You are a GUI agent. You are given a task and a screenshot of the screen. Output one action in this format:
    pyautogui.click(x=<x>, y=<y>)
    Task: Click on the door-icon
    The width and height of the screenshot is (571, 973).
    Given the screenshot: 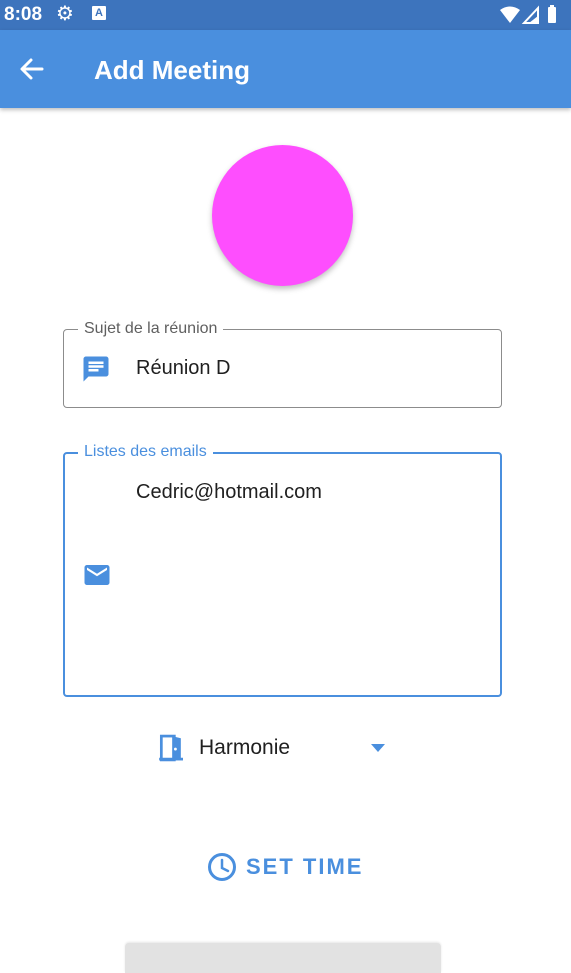 What is the action you would take?
    pyautogui.click(x=171, y=748)
    